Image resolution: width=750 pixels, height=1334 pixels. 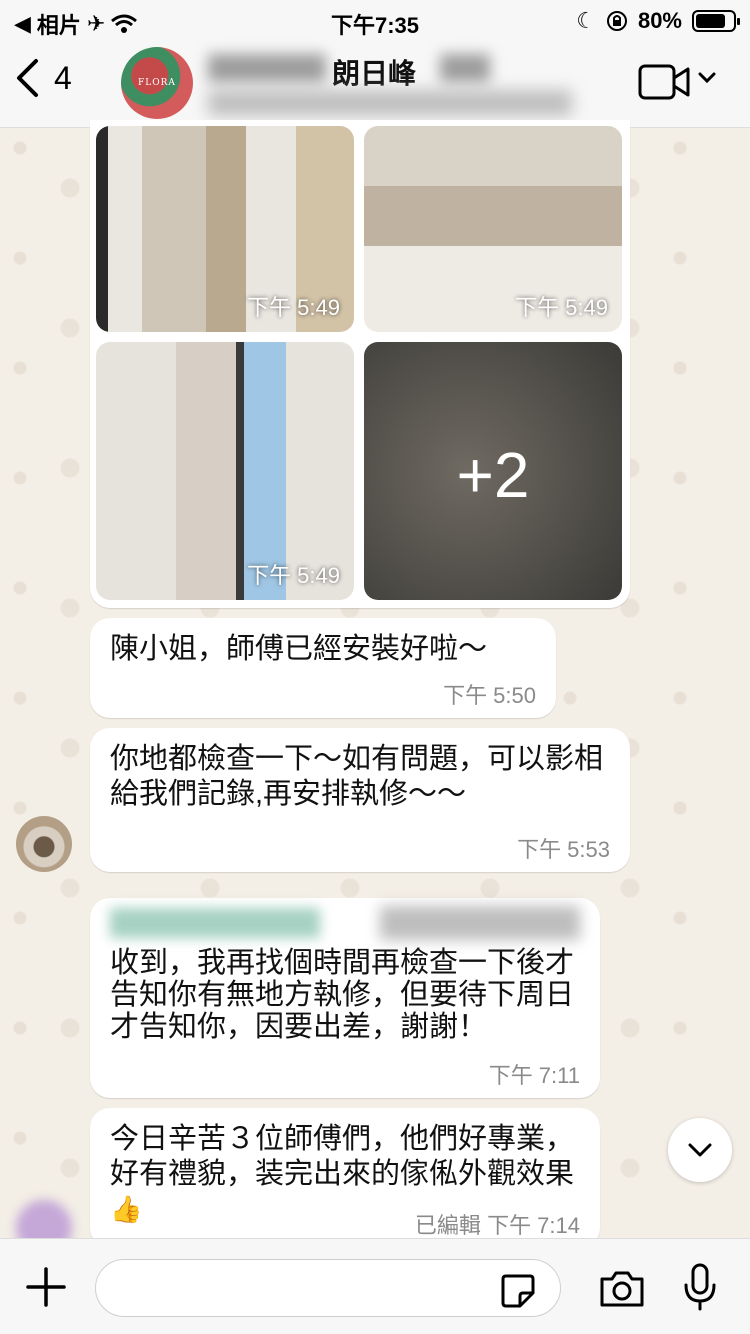 I want to click on moon-icon: ☾, so click(x=586, y=20).